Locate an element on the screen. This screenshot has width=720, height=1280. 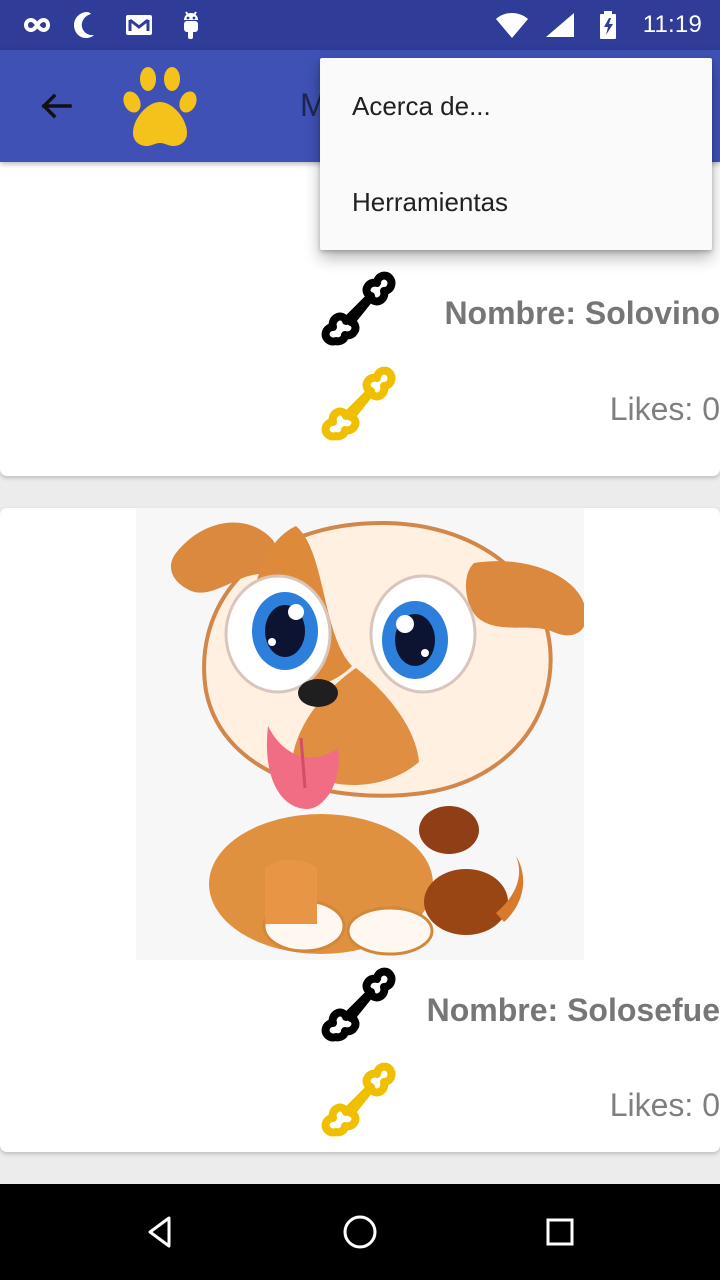
signal-icon is located at coordinates (560, 25).